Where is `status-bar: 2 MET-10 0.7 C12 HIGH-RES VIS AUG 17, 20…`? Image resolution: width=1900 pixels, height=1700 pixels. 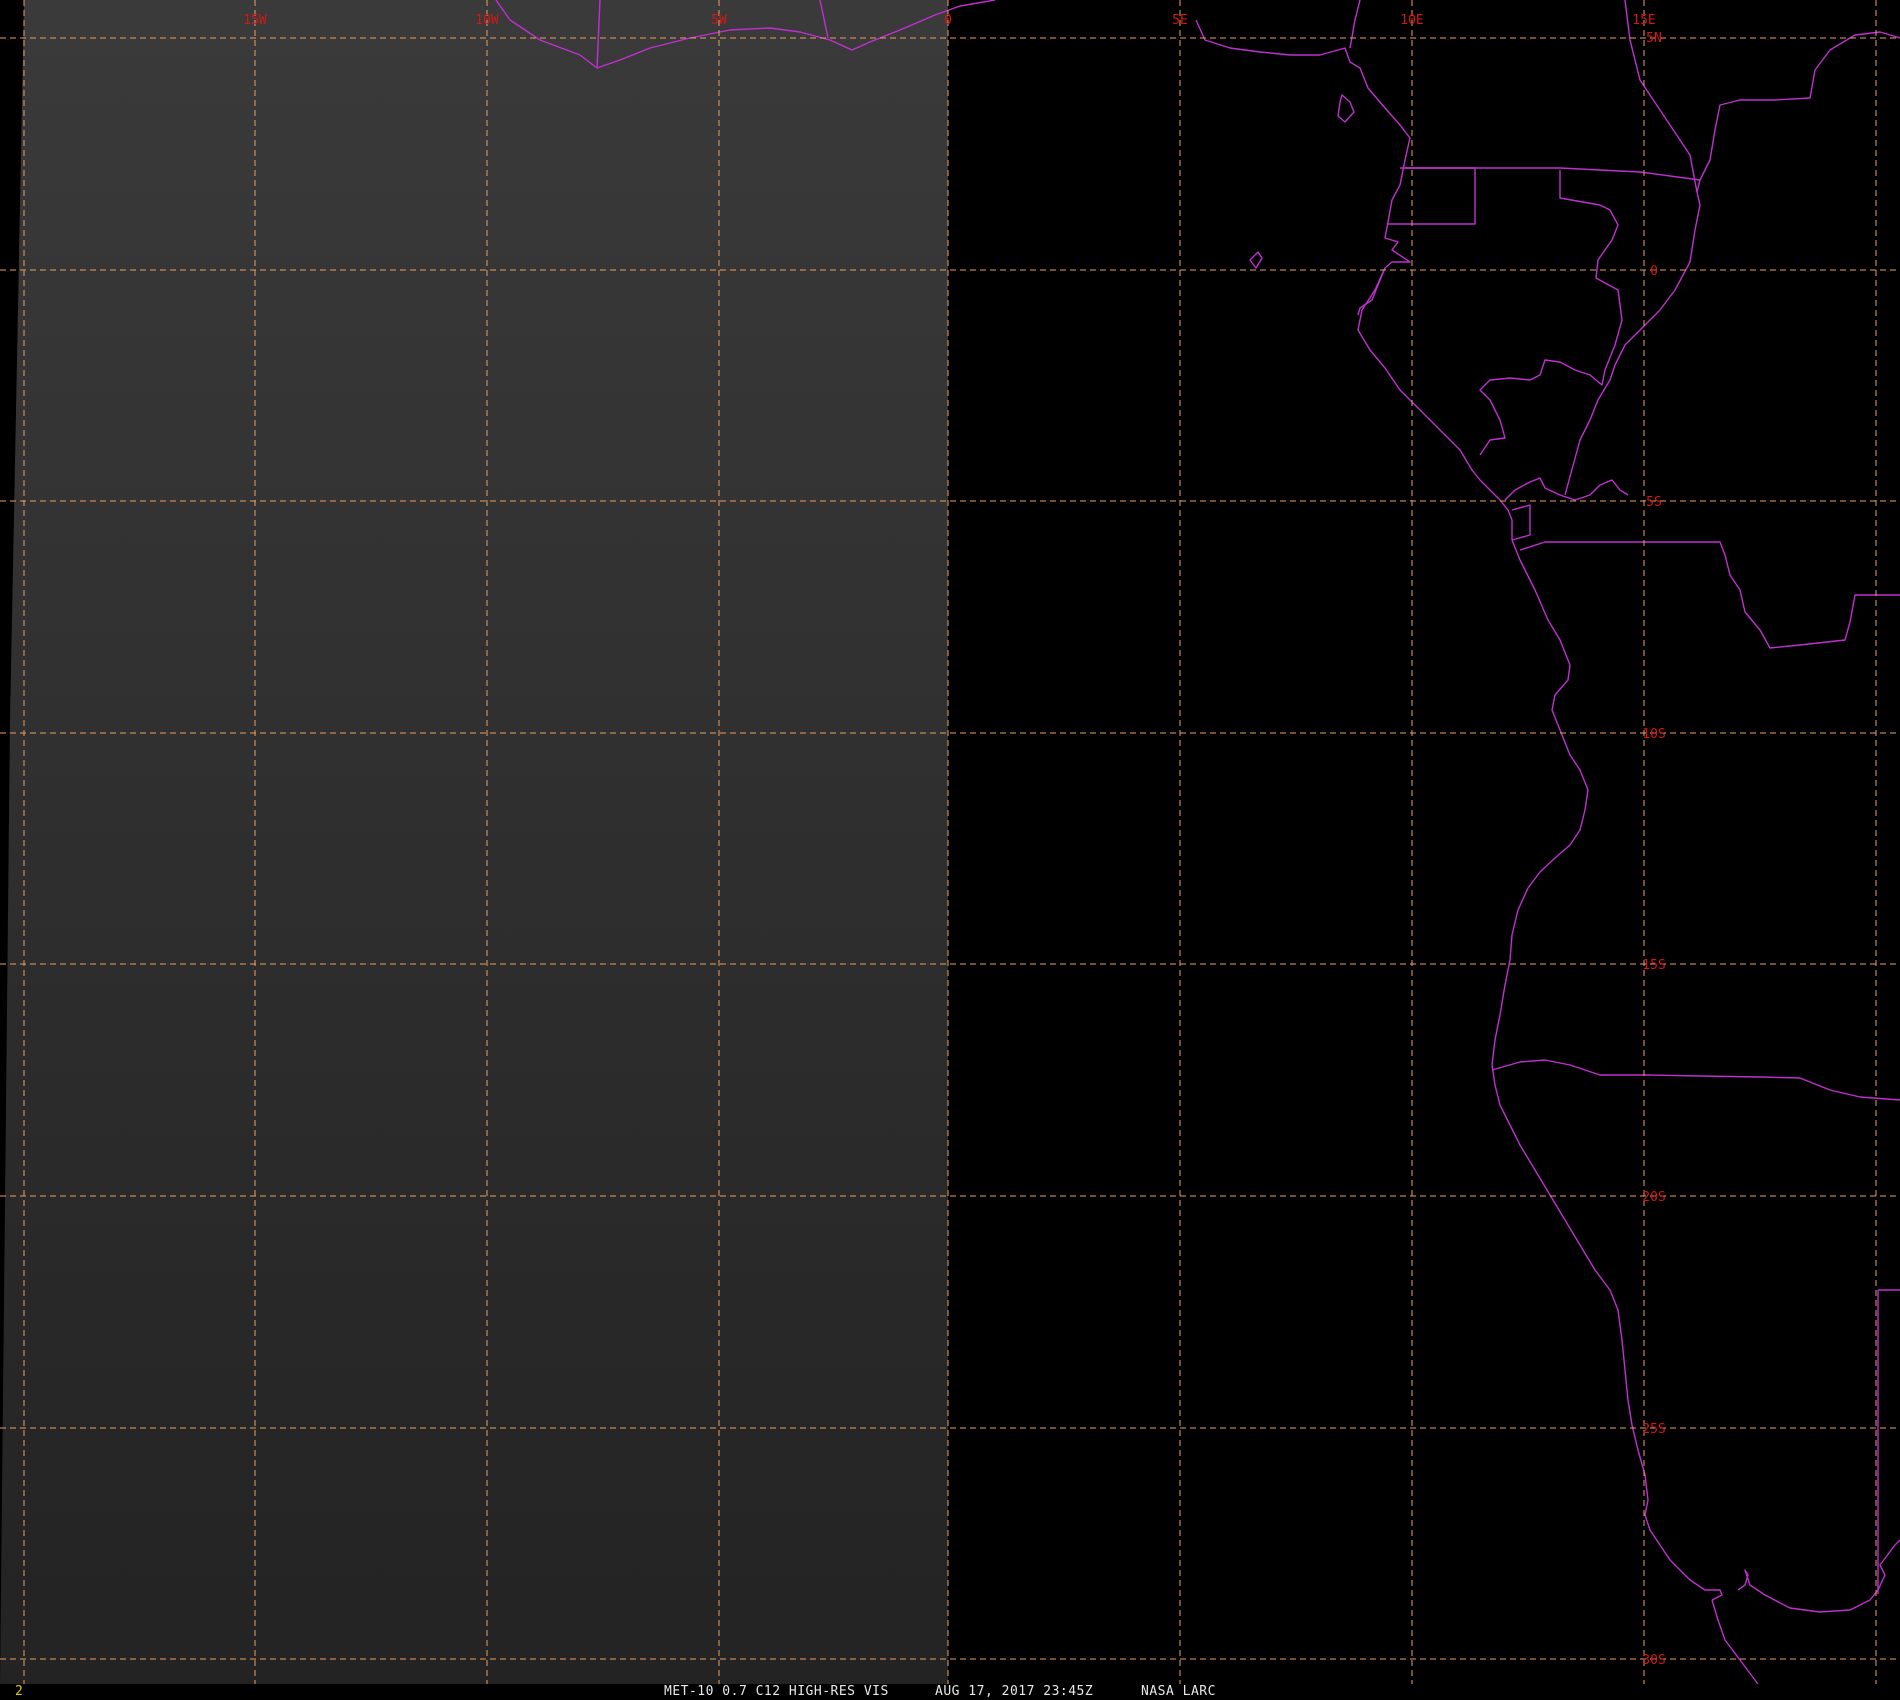 status-bar: 2 MET-10 0.7 C12 HIGH-RES VIS AUG 17, 20… is located at coordinates (950, 1692).